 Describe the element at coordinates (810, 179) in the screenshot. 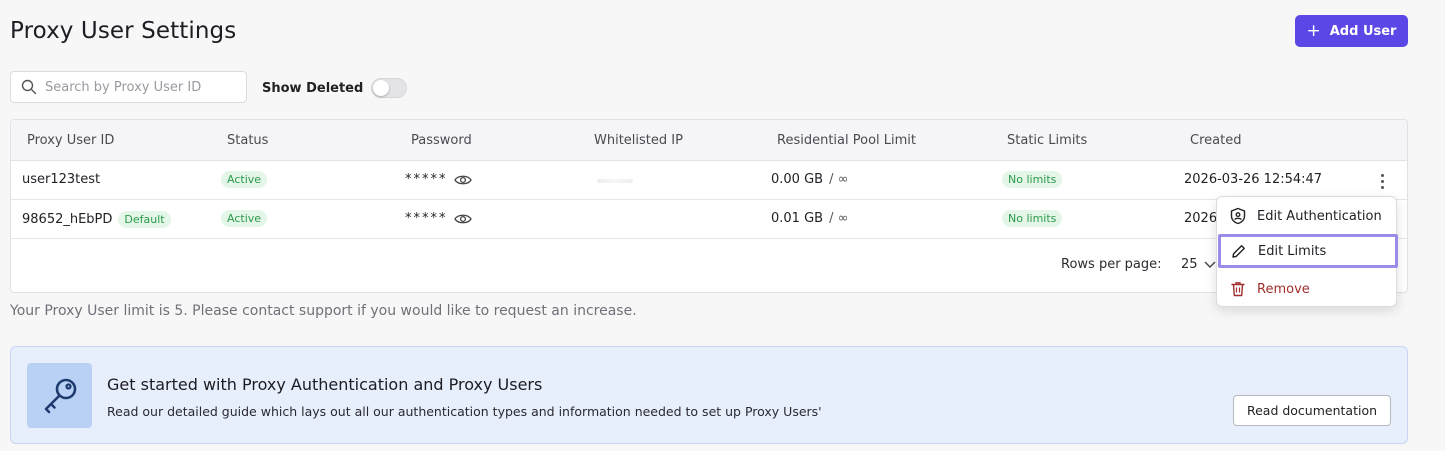

I see `pool-limit: 0.00 GB / ∞` at that location.